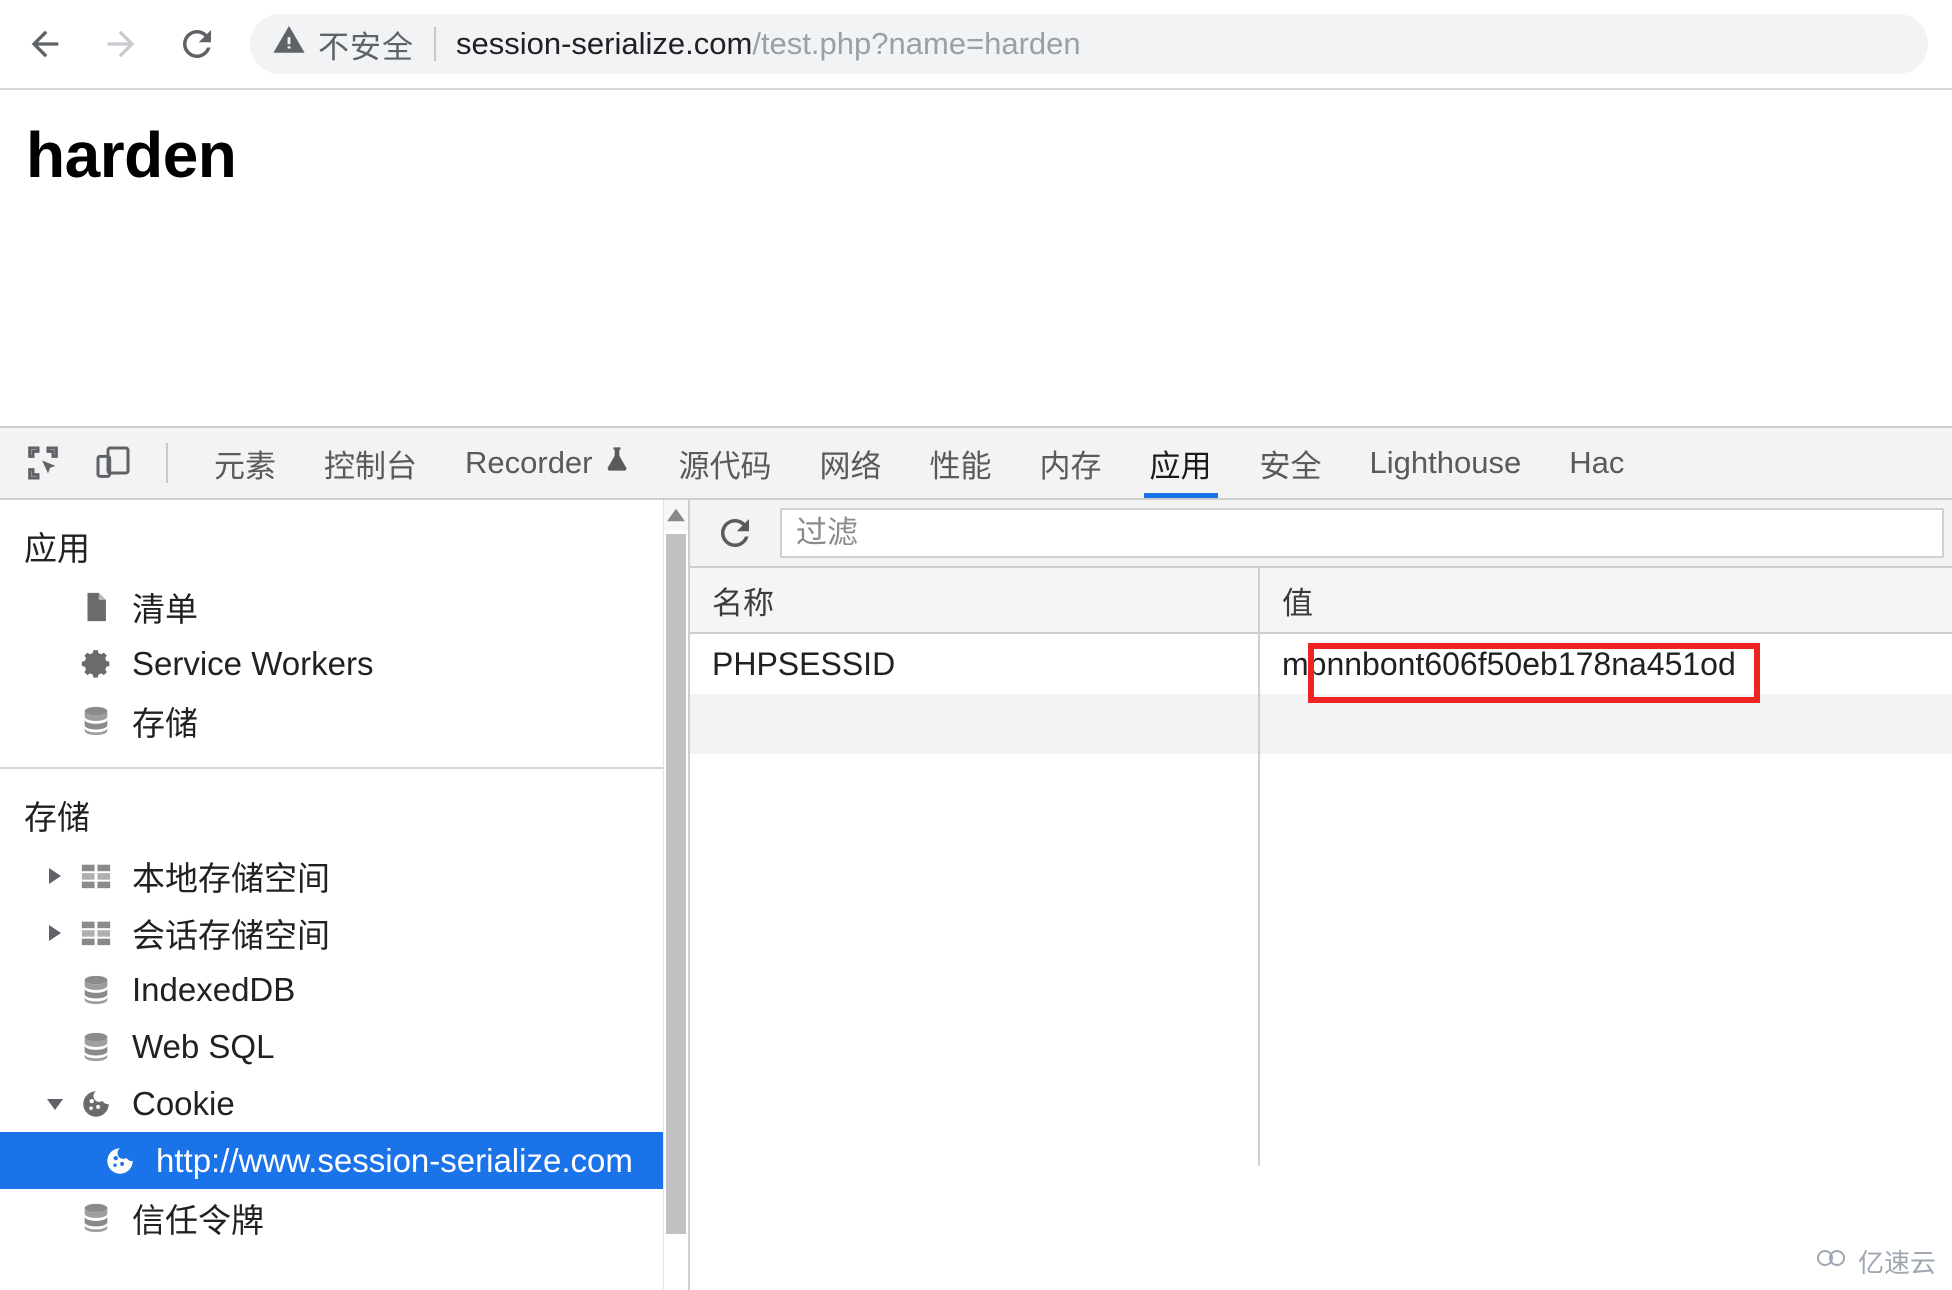  I want to click on filter-input, so click(1362, 533).